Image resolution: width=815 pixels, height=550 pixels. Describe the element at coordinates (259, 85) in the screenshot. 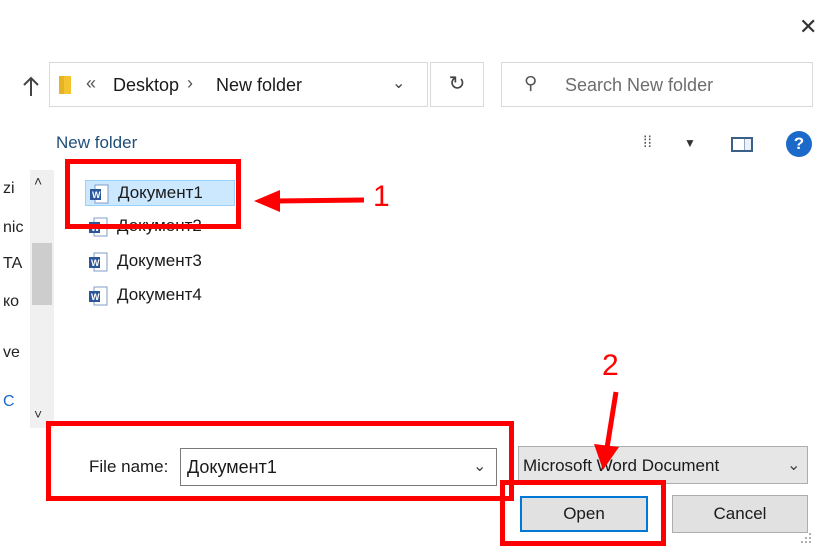

I see `breadcrumb-new-folder: New folder` at that location.